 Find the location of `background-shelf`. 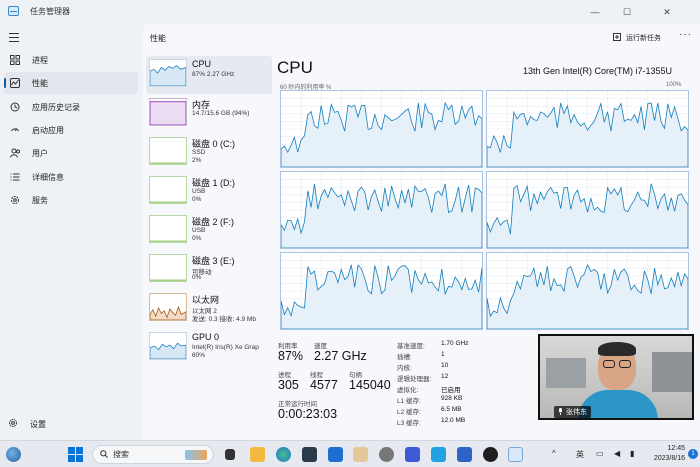

background-shelf is located at coordinates (566, 373).